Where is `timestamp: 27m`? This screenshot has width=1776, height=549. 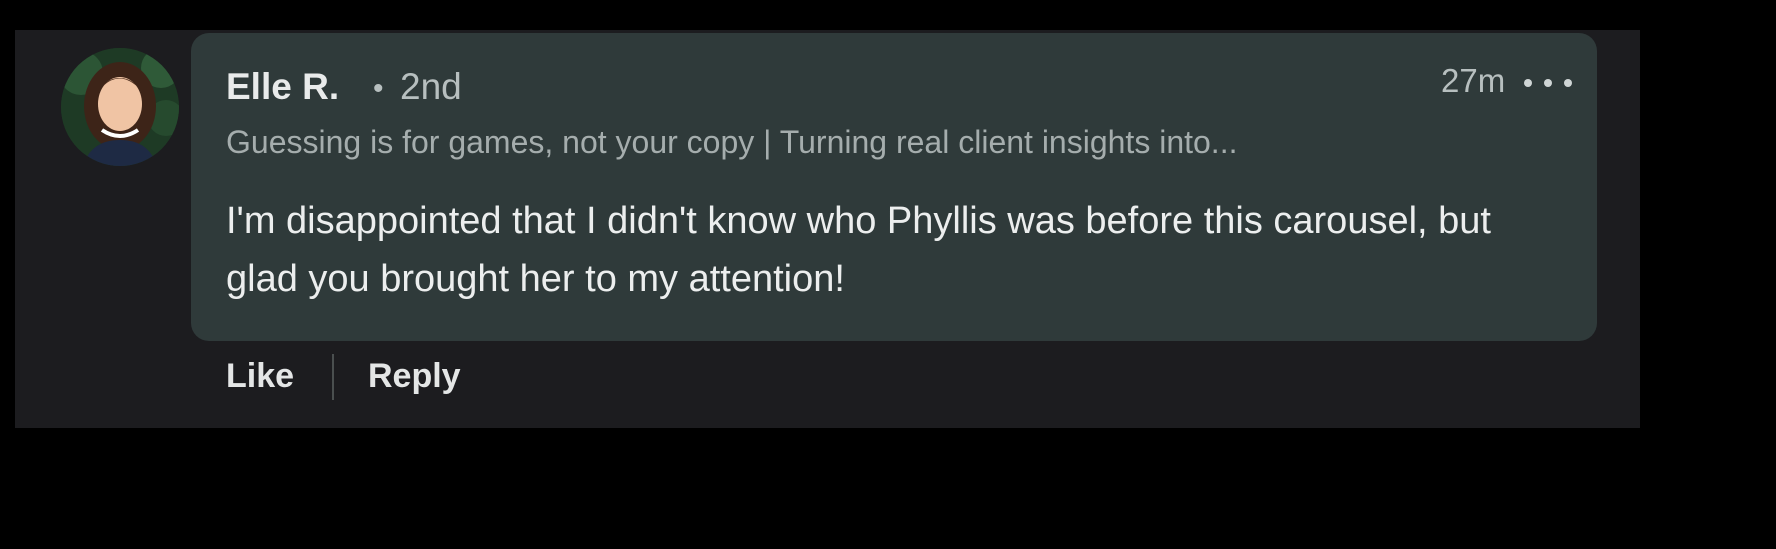 timestamp: 27m is located at coordinates (1473, 80).